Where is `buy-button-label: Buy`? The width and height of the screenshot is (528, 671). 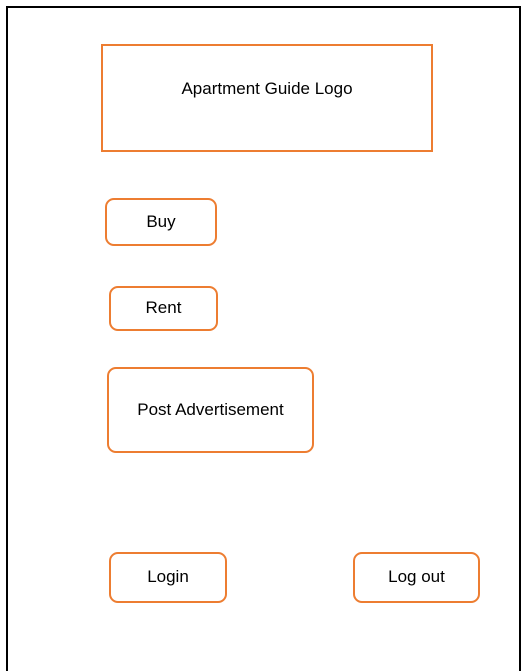 buy-button-label: Buy is located at coordinates (161, 221).